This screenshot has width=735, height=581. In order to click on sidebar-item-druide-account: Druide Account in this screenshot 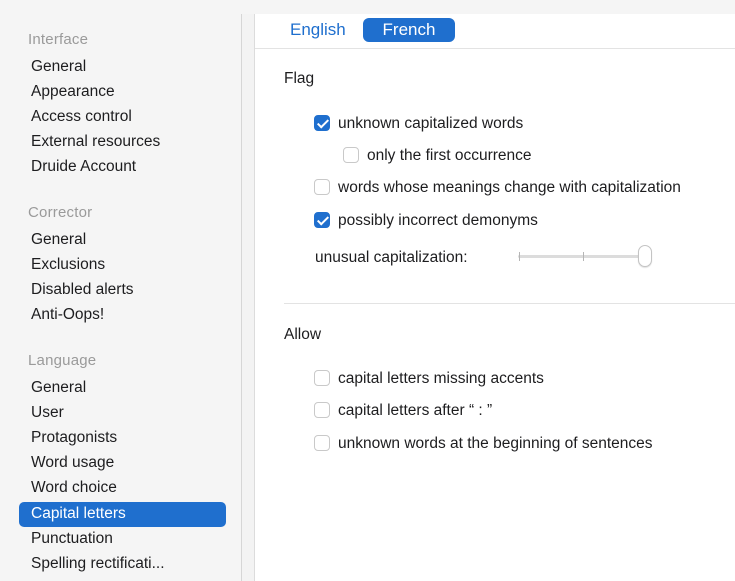, I will do `click(83, 167)`.